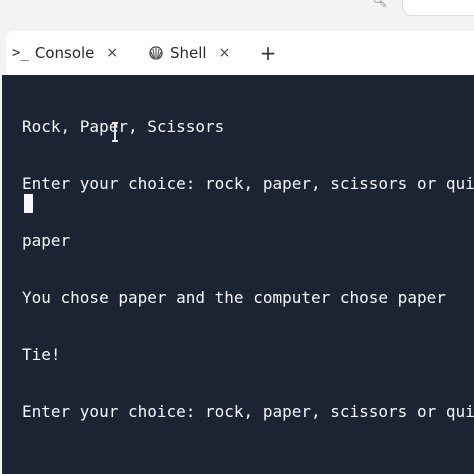  I want to click on console-line: paper, so click(46, 240).